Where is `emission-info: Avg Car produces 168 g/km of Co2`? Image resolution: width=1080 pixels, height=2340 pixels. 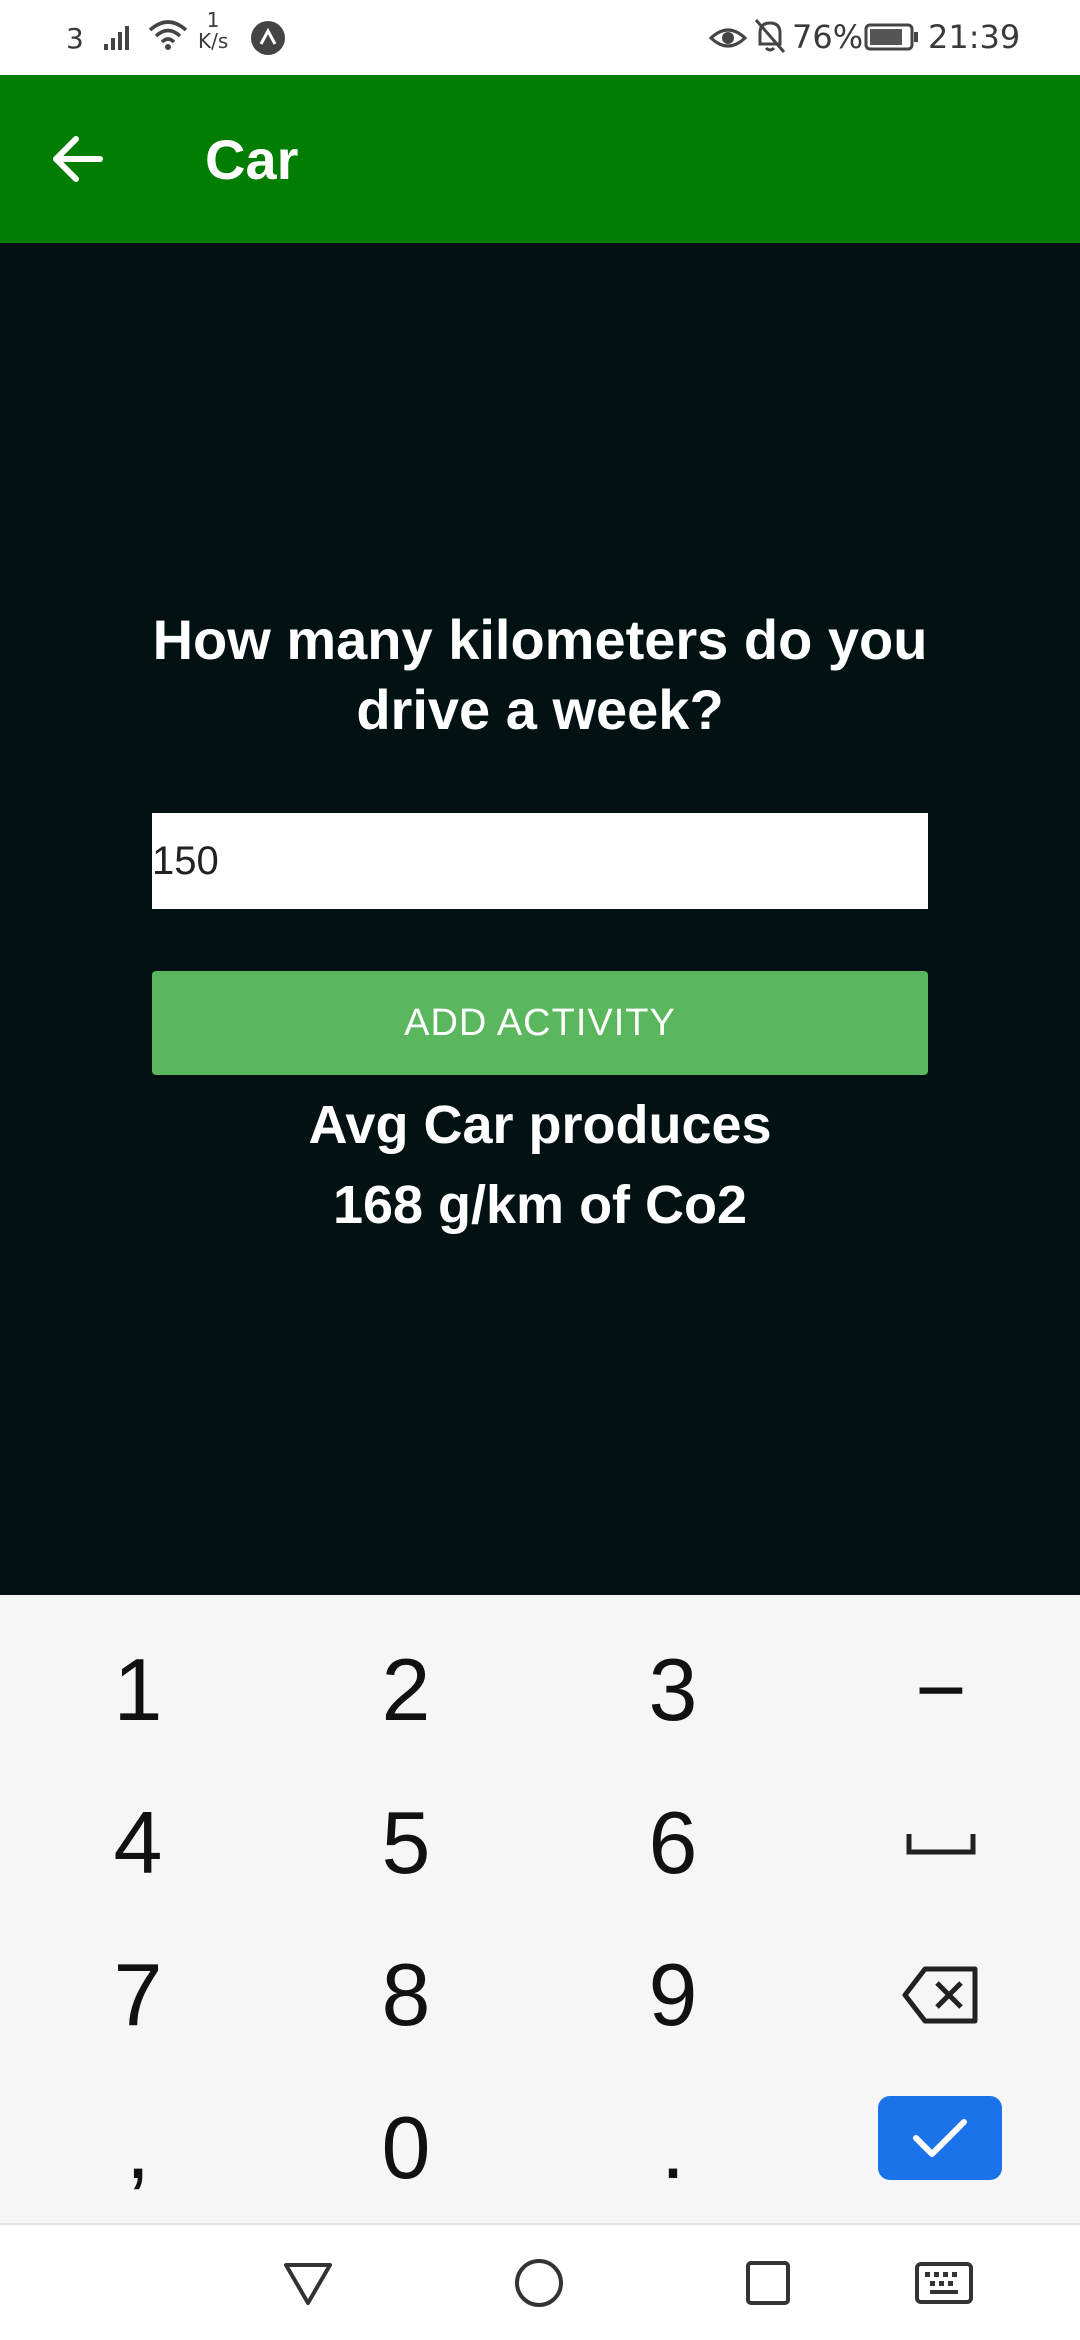 emission-info: Avg Car produces 168 g/km of Co2 is located at coordinates (540, 1165).